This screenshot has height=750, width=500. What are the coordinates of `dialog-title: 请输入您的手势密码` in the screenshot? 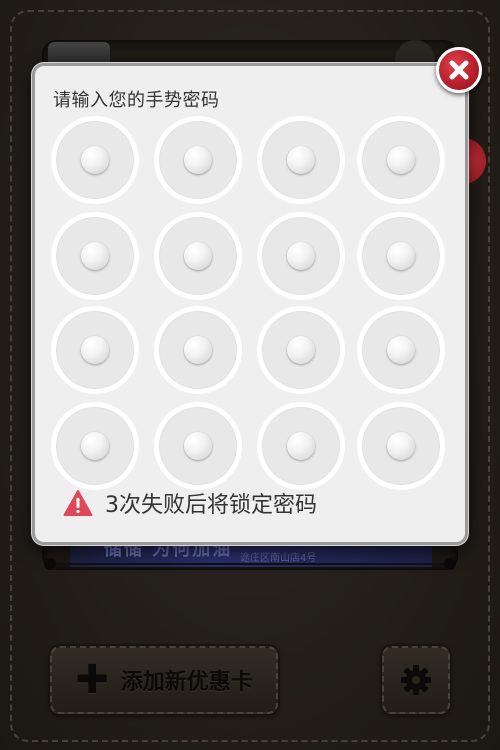 It's located at (136, 100).